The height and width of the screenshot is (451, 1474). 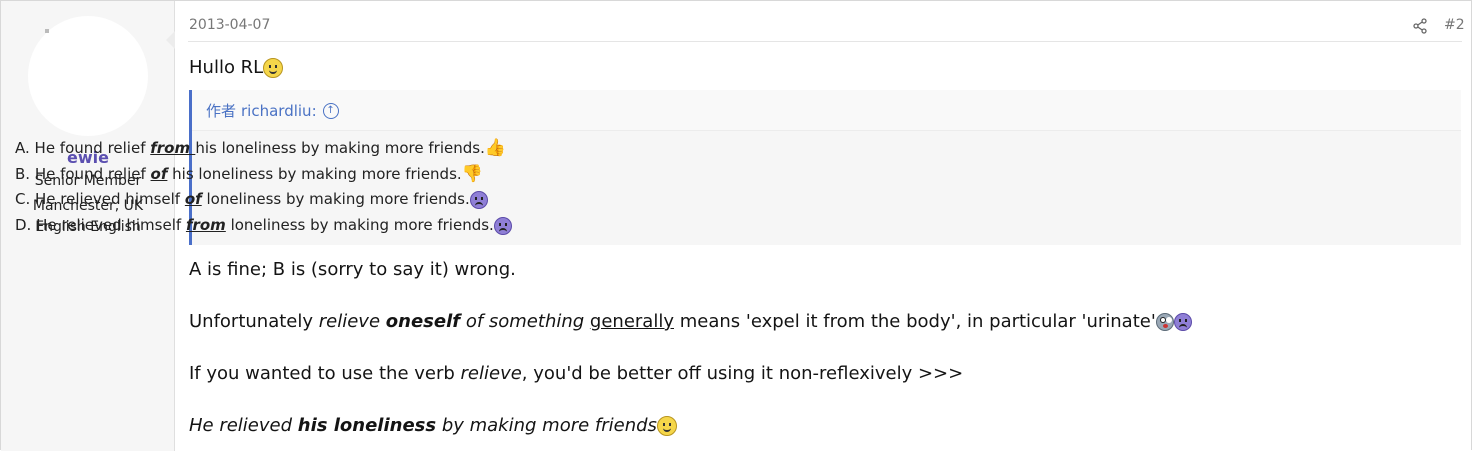 I want to click on quote-line-text: D. He relieved himself, so click(x=100, y=225).